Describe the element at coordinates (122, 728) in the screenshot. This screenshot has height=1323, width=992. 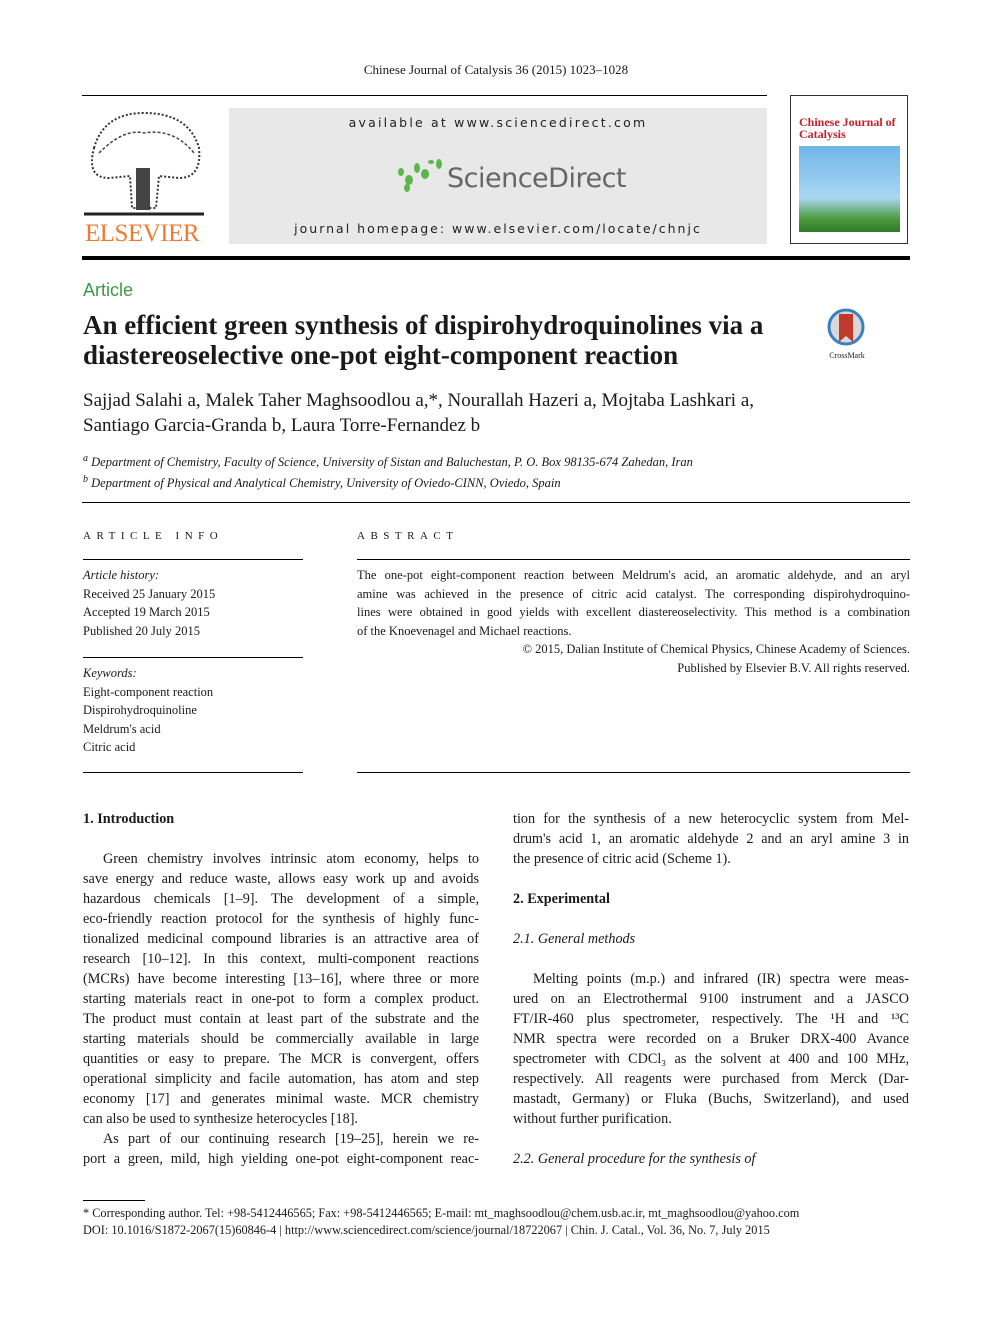
I see `keyword: Meldrum's acid` at that location.